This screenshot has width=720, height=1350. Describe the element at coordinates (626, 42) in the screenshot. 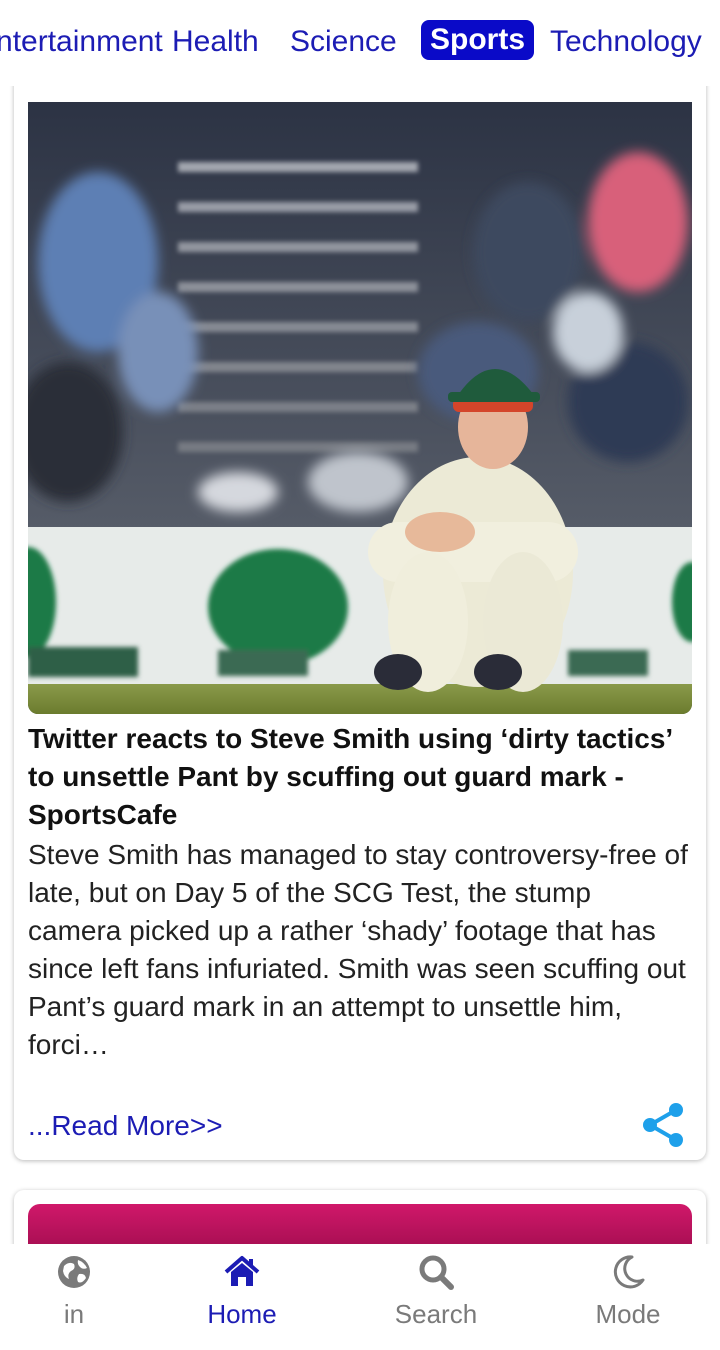

I see `tab-technology: Technology` at that location.